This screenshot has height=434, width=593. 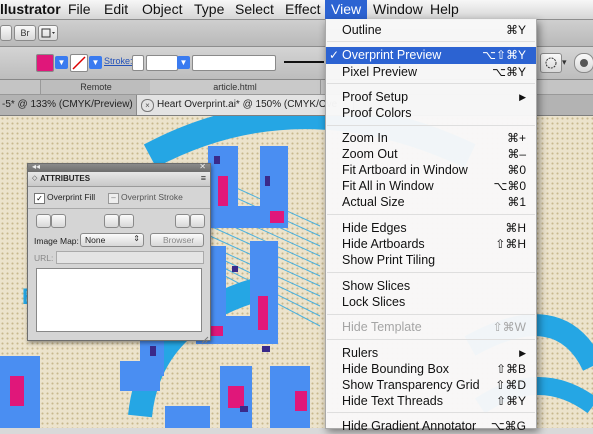 I want to click on arrange-icon, so click(x=48, y=33).